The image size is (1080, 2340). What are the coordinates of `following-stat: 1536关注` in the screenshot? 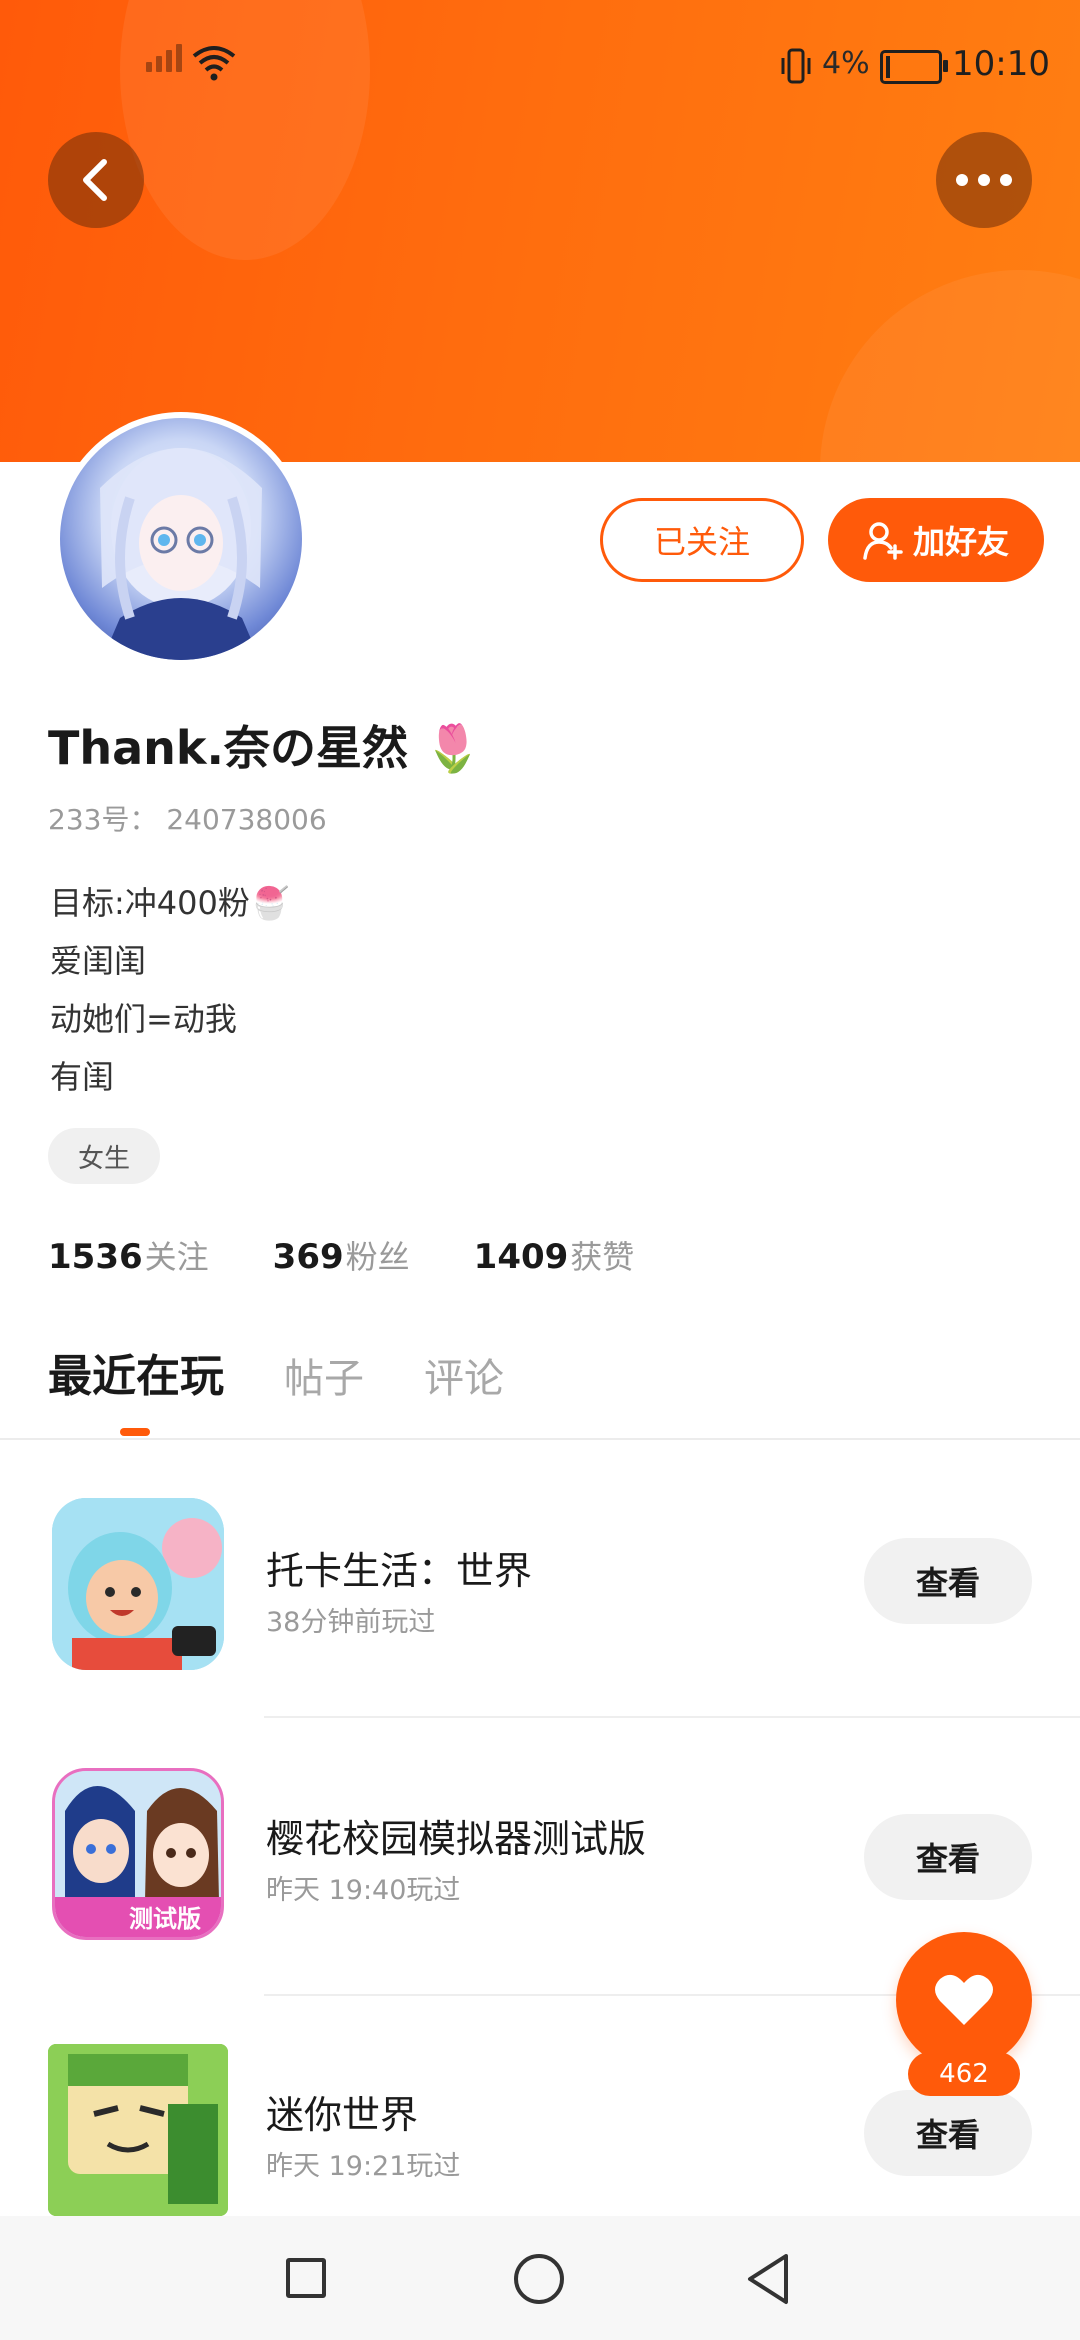 It's located at (128, 1255).